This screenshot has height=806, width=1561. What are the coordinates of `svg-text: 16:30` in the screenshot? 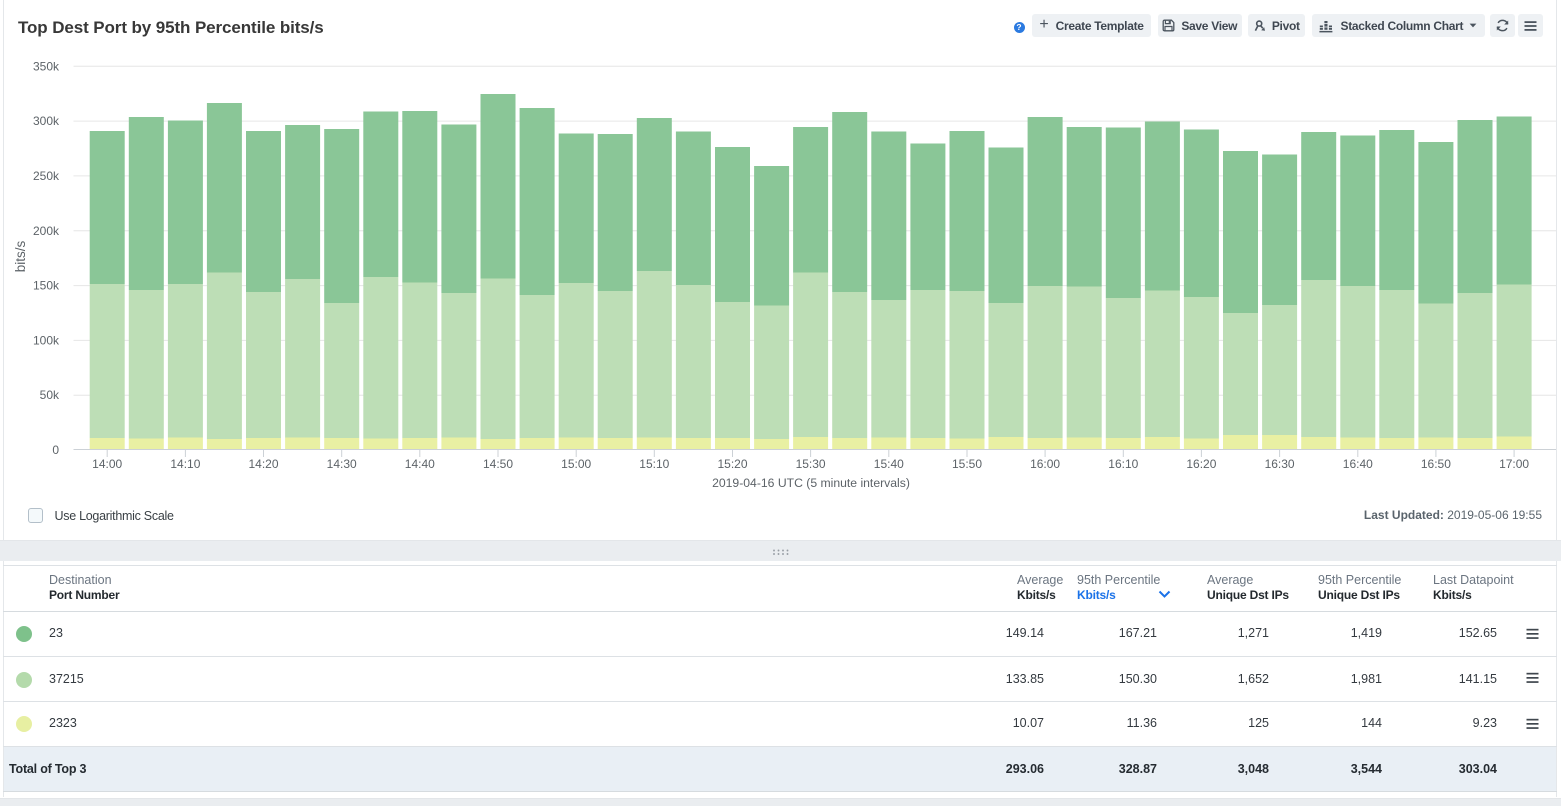 It's located at (1280, 464).